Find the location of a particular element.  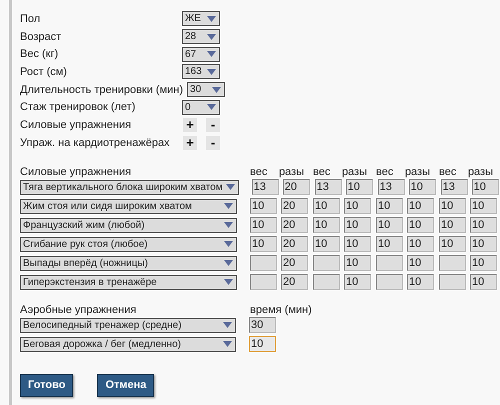

dropdown: ЖЕ is located at coordinates (201, 18).